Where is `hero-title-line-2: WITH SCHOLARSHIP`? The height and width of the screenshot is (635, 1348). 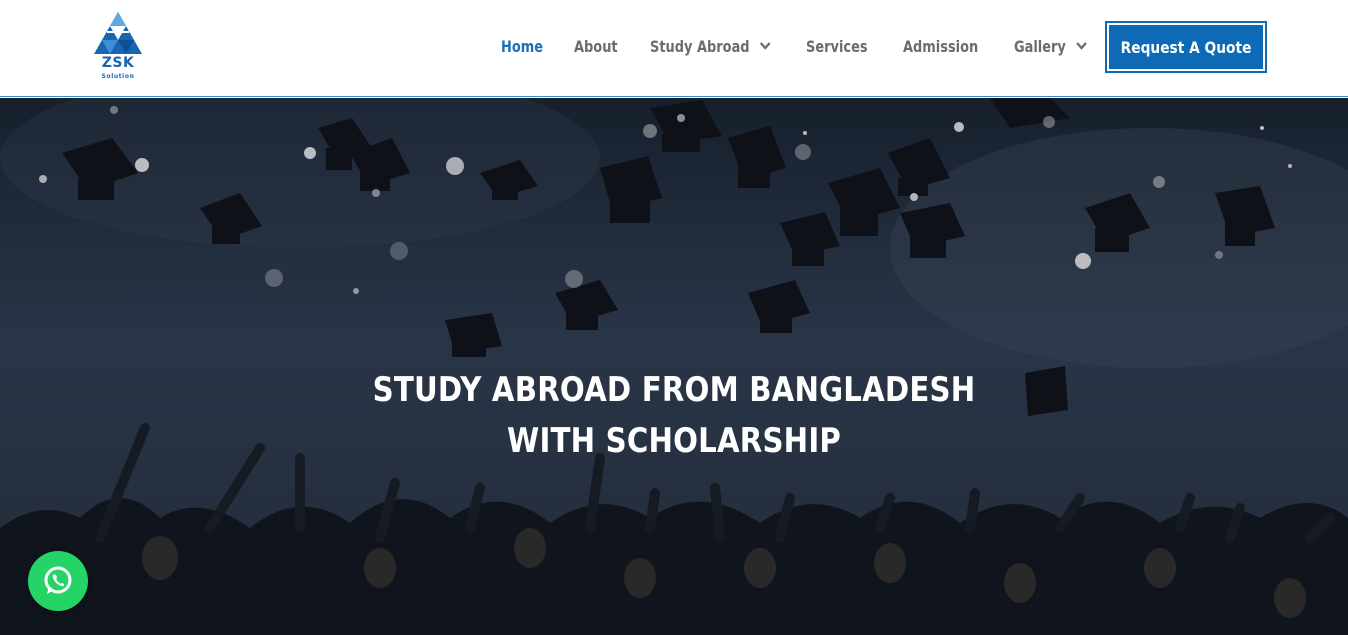
hero-title-line-2: WITH SCHOLARSHIP is located at coordinates (674, 441).